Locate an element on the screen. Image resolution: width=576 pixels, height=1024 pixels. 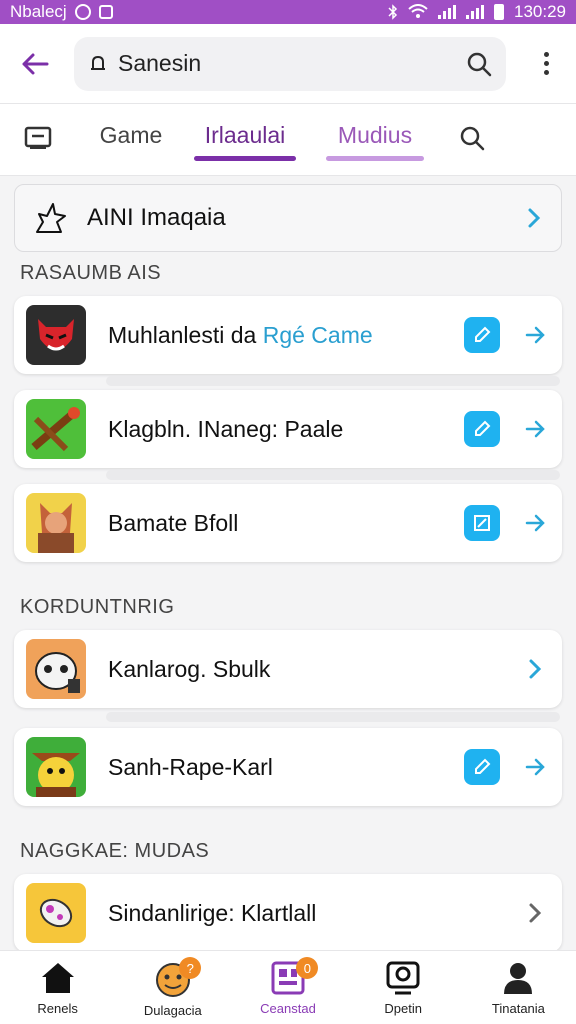
panda-icon is located at coordinates (56, 669).